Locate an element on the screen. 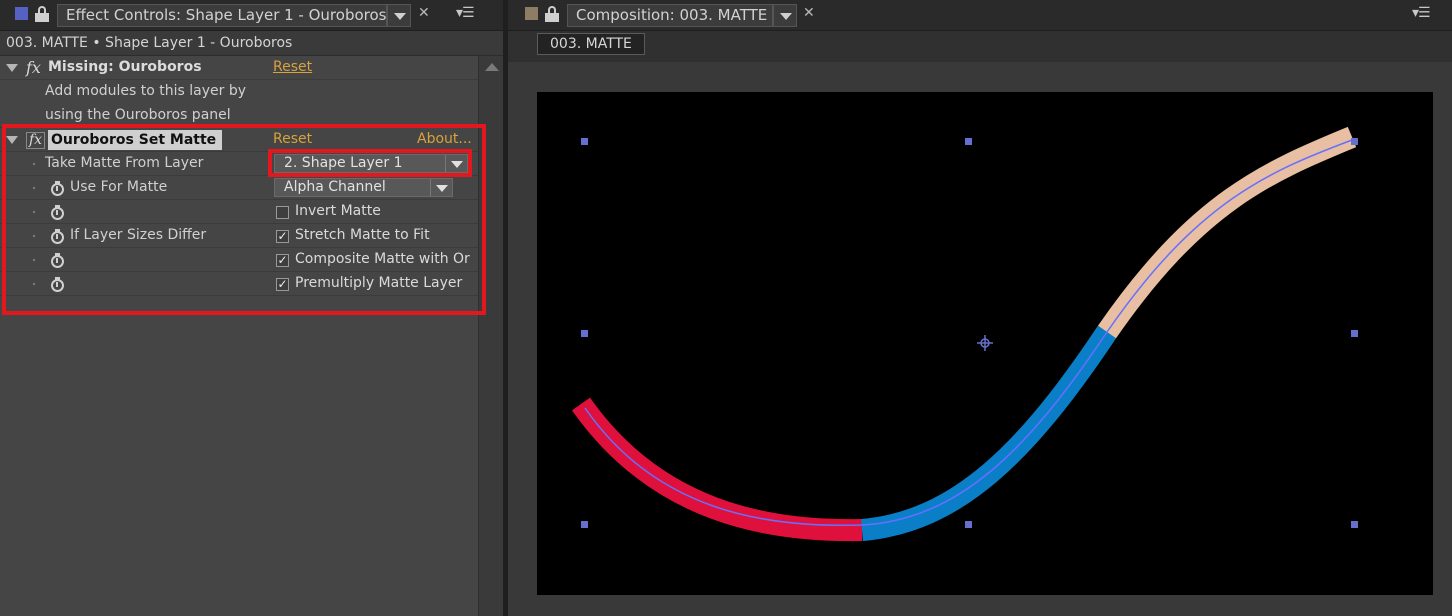 The height and width of the screenshot is (616, 1452). tab-composition: Composition: 003. MATTE is located at coordinates (670, 15).